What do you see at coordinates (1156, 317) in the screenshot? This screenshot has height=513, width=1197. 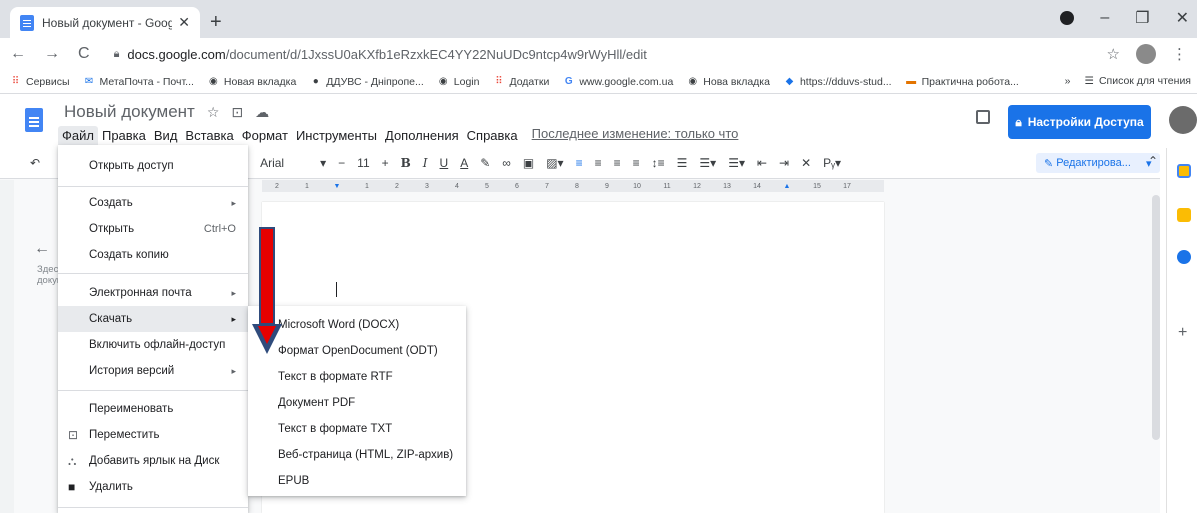 I see `vertical-scrollbar` at bounding box center [1156, 317].